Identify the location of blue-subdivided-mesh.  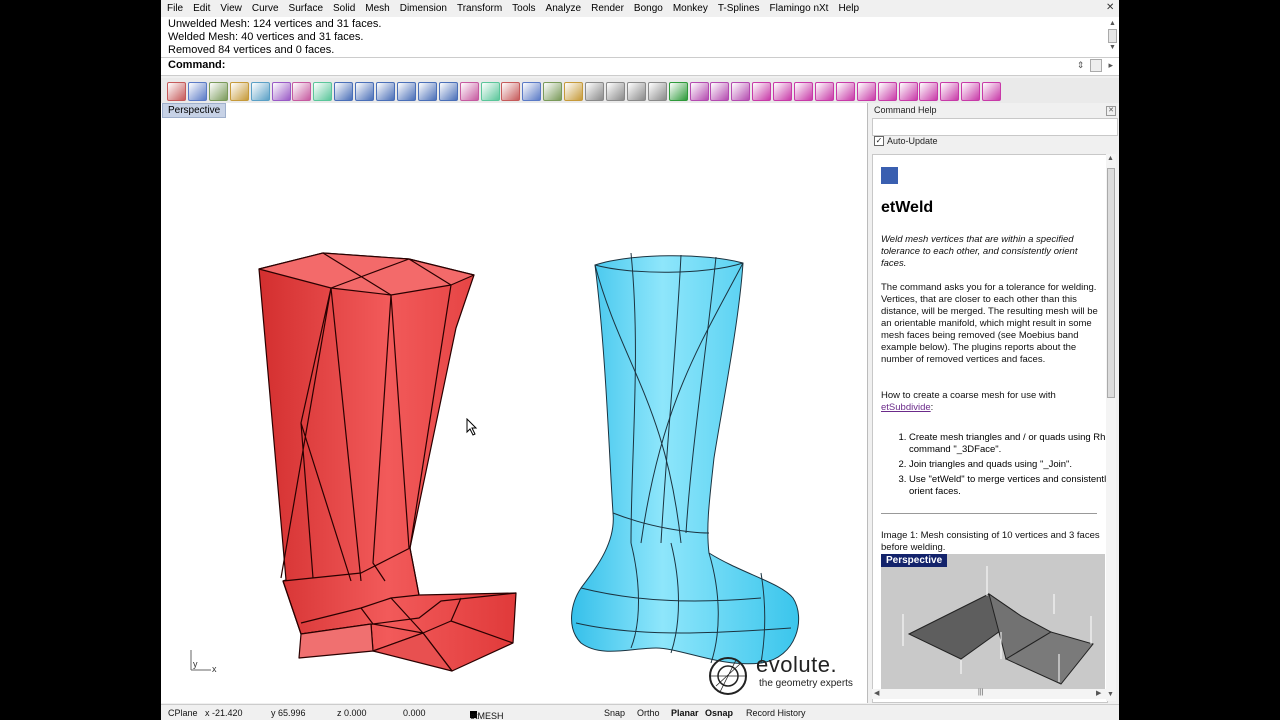
(685, 458).